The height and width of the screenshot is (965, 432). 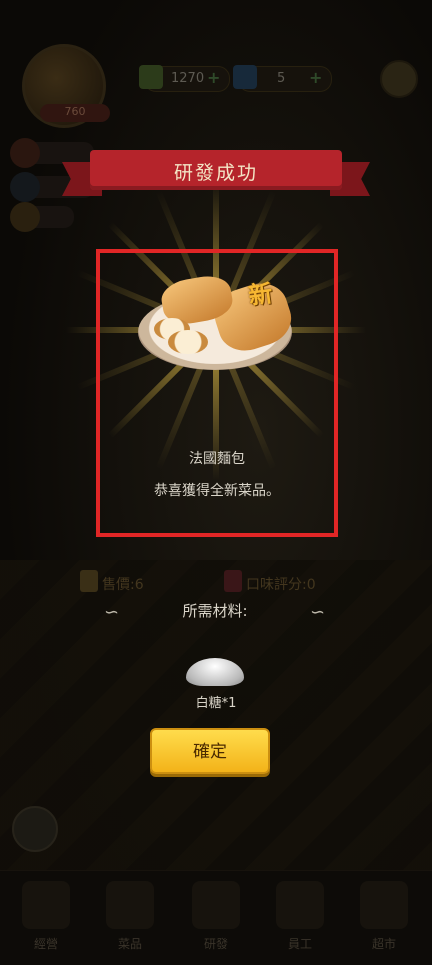 I want to click on nav-research-label: 研發, so click(x=215, y=944).